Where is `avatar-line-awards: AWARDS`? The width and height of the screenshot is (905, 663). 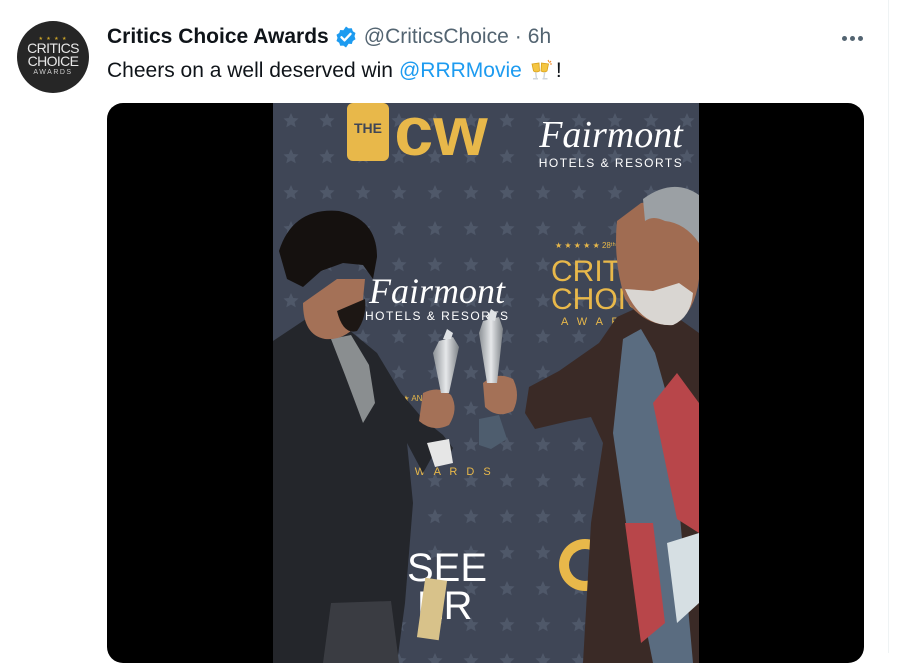 avatar-line-awards: AWARDS is located at coordinates (53, 72).